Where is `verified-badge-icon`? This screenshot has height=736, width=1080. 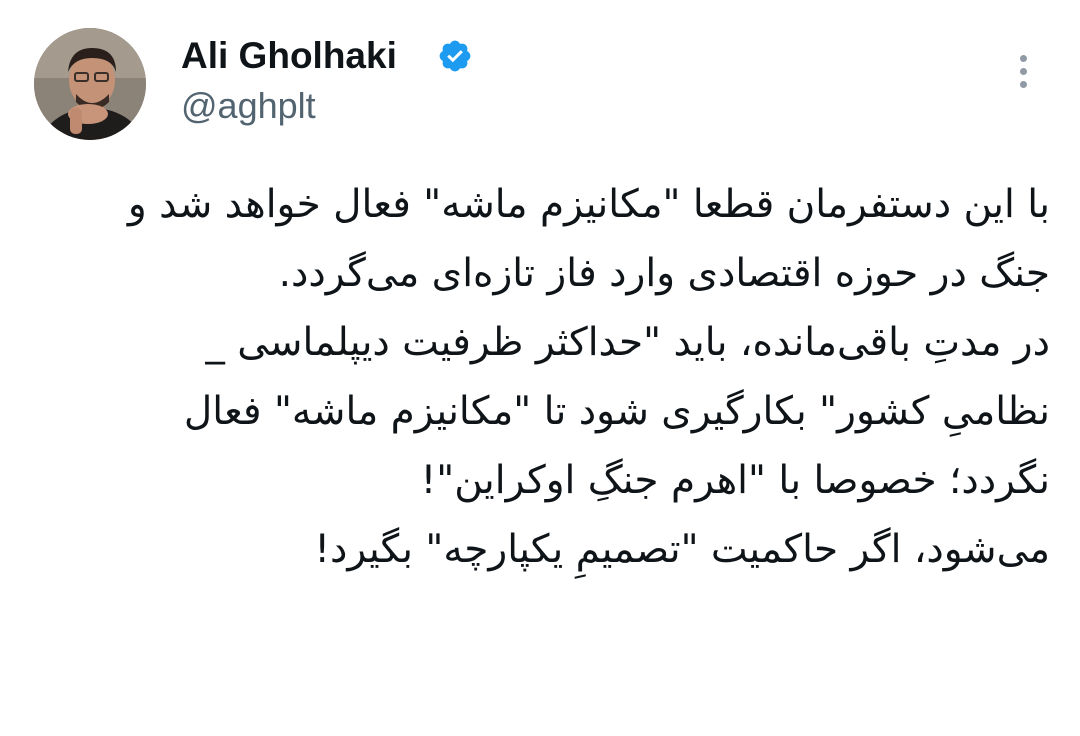 verified-badge-icon is located at coordinates (455, 56).